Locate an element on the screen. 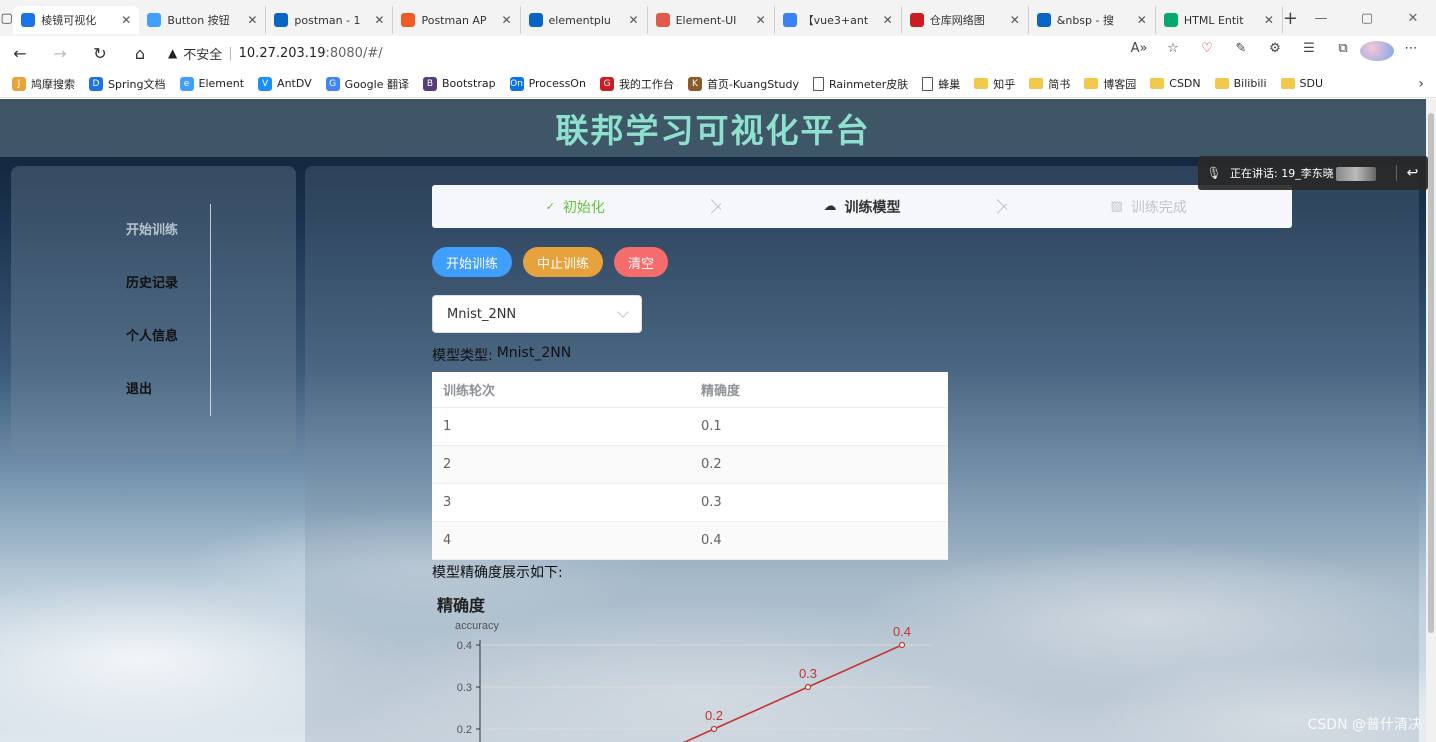  maximize-icon: ▢ is located at coordinates (1367, 18).